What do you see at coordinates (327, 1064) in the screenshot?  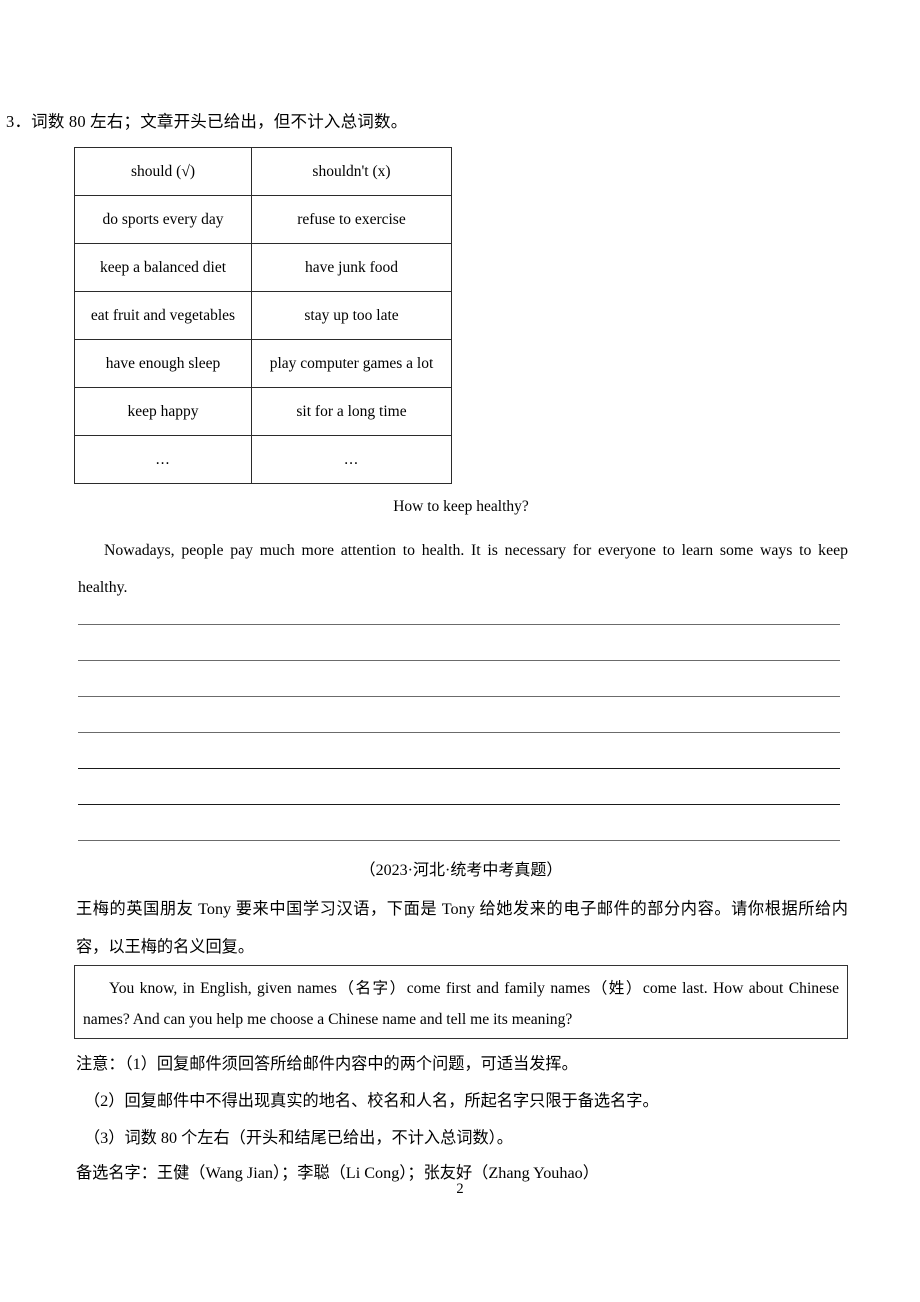 I see `note-item-1: 注意：（1）回复邮件须回答所给邮件内容中的两个问题，可适当发挥。` at bounding box center [327, 1064].